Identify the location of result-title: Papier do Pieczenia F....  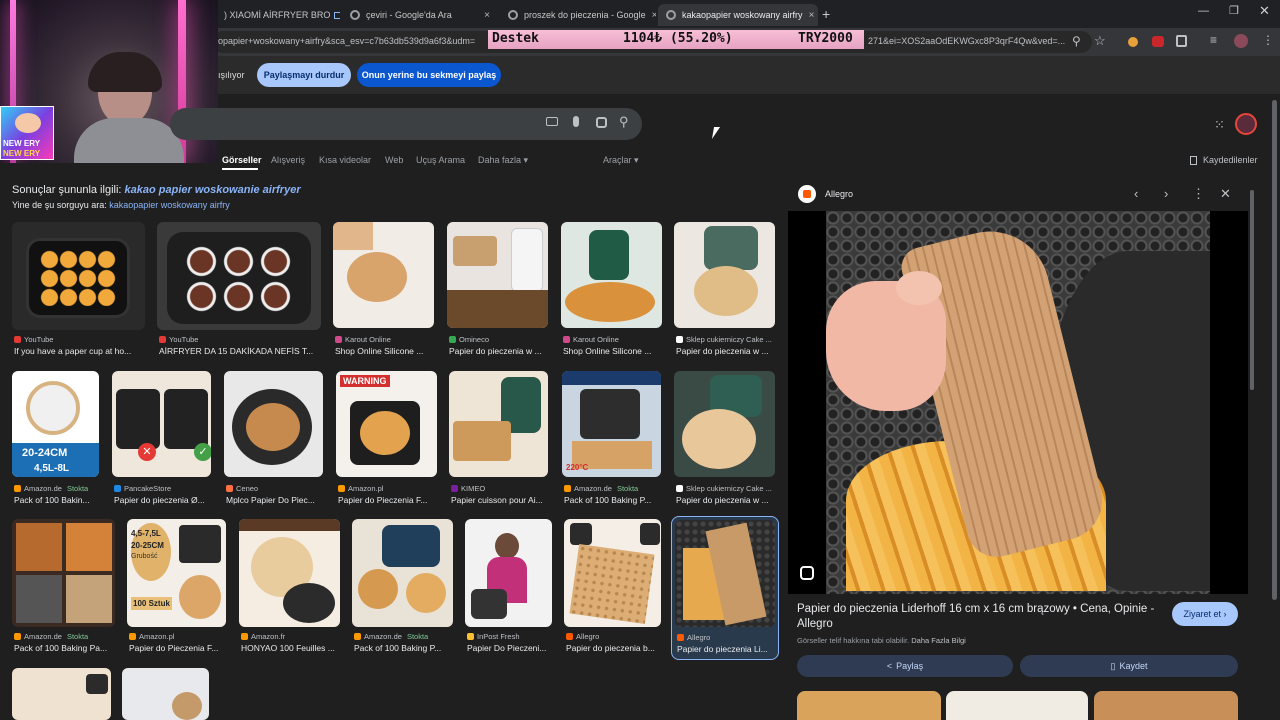
(388, 500).